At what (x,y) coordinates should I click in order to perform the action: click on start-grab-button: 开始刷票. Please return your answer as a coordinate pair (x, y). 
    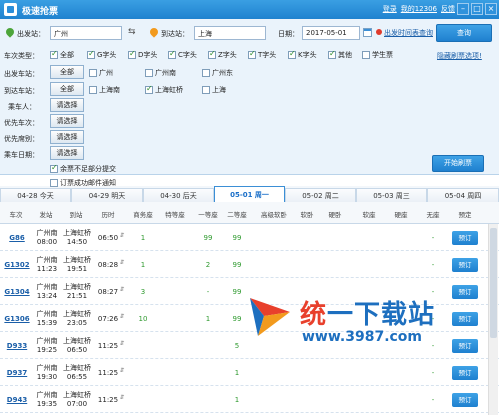
    Looking at the image, I should click on (458, 163).